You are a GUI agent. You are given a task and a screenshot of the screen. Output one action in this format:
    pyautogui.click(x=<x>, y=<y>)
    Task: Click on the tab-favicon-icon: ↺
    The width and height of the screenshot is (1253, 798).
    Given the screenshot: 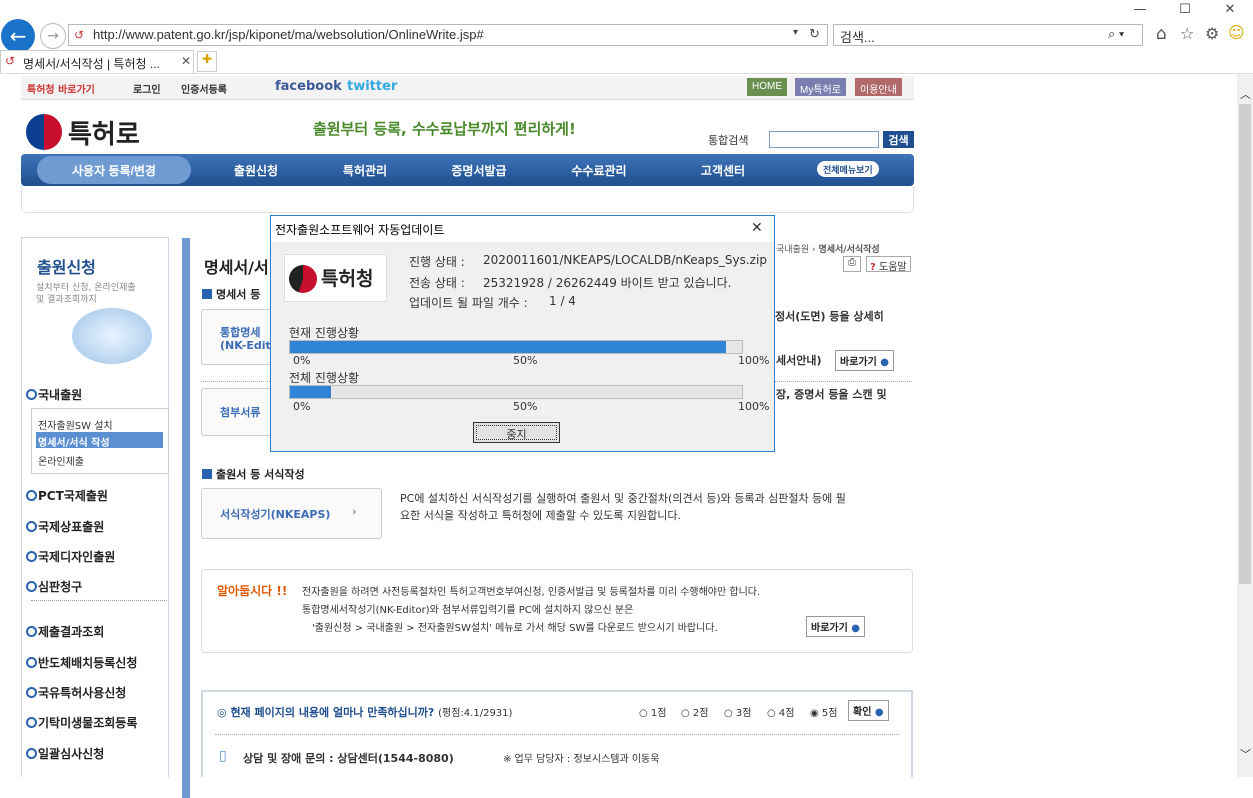 What is the action you would take?
    pyautogui.click(x=10, y=61)
    